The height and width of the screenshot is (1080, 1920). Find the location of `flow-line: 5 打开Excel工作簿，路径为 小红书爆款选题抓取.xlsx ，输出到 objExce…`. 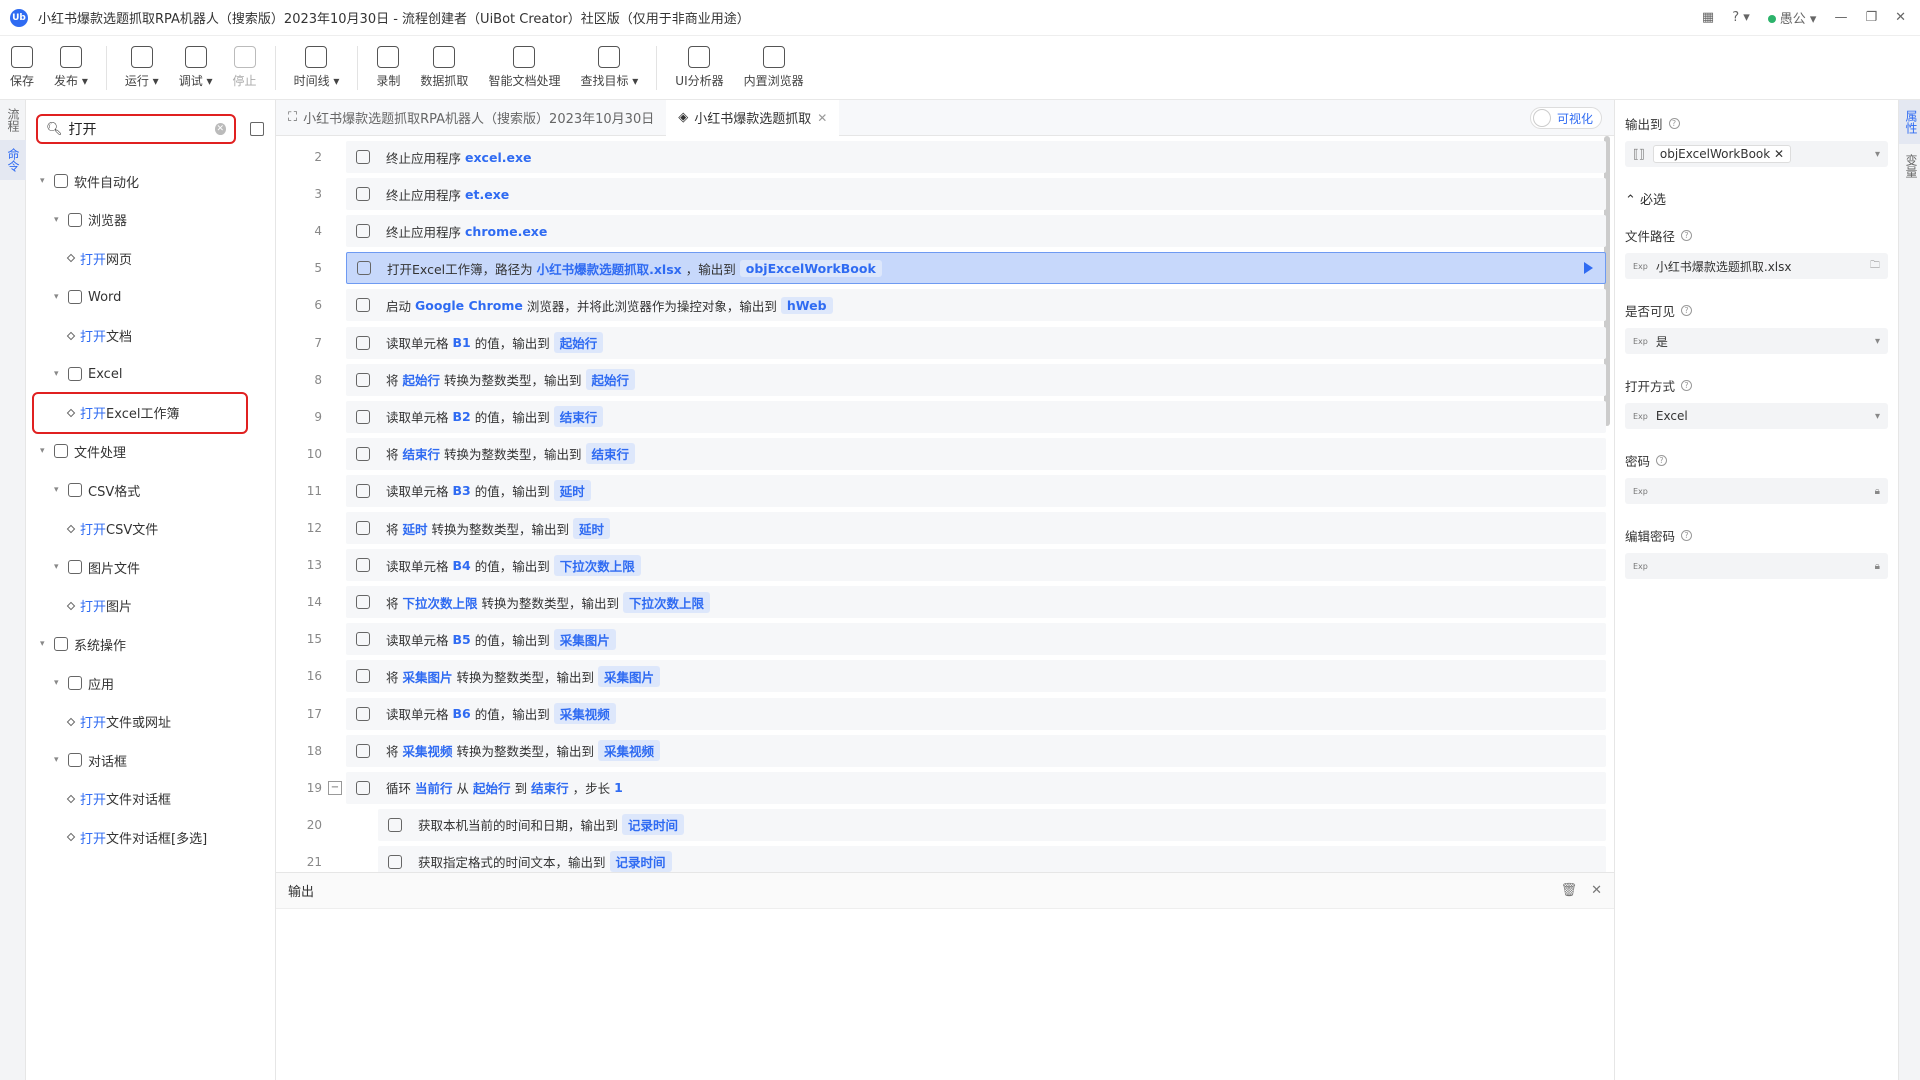

flow-line: 5 打开Excel工作簿，路径为 小红书爆款选题抓取.xlsx ，输出到 objExce… is located at coordinates (941, 268).